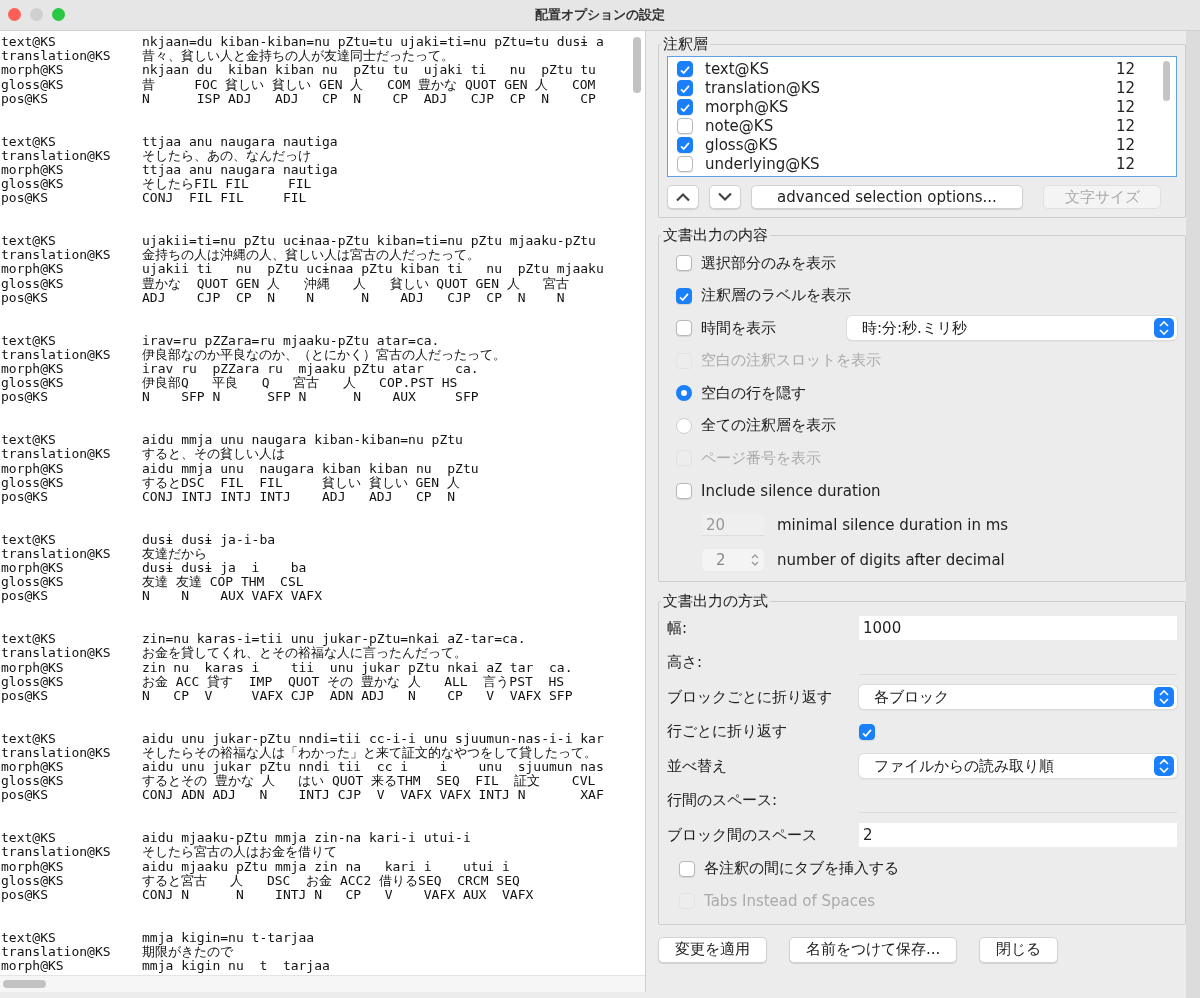  What do you see at coordinates (213, 454) in the screenshot?
I see `annotation-text: すると、その貧しい人は` at bounding box center [213, 454].